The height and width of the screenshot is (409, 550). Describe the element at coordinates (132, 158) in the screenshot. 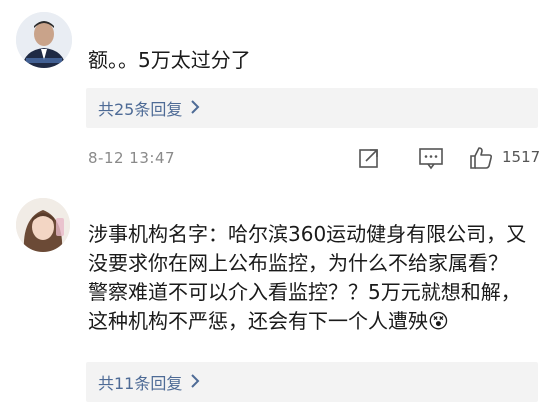

I see `timestamp: 8-12 13:47` at that location.